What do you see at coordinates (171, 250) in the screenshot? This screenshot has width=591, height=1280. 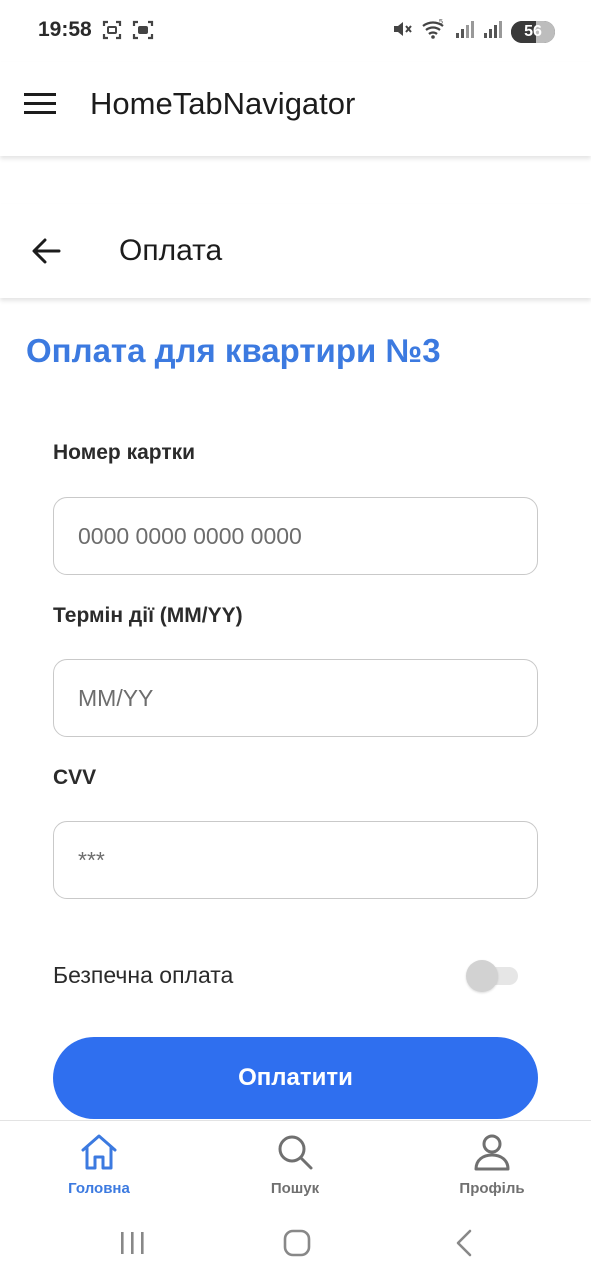 I see `screen-title: Оплата` at bounding box center [171, 250].